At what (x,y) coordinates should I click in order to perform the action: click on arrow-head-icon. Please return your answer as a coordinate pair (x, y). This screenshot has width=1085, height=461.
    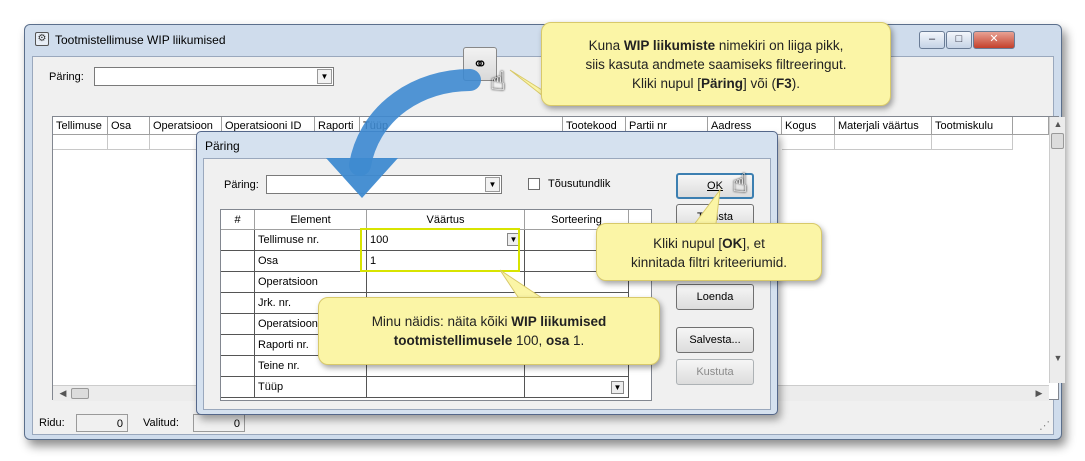
    Looking at the image, I should click on (362, 178).